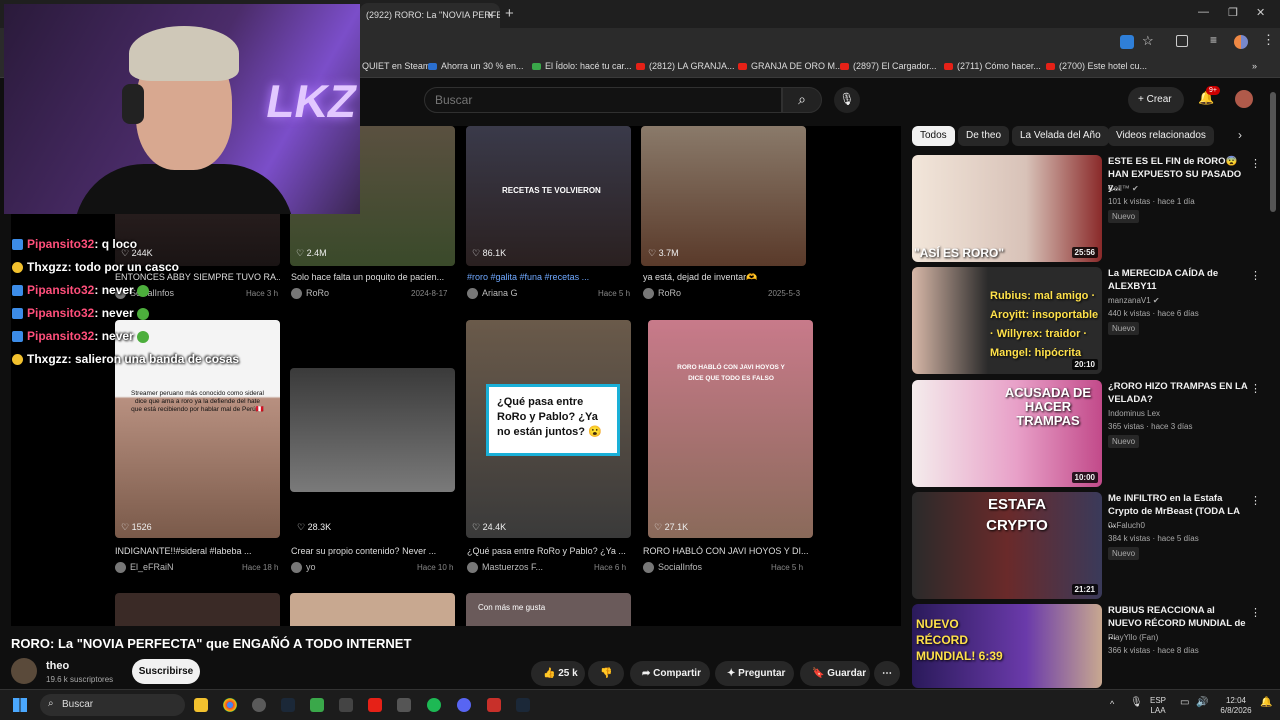 The height and width of the screenshot is (720, 1280). What do you see at coordinates (490, 15) in the screenshot?
I see `tab-close-icon: ×` at bounding box center [490, 15].